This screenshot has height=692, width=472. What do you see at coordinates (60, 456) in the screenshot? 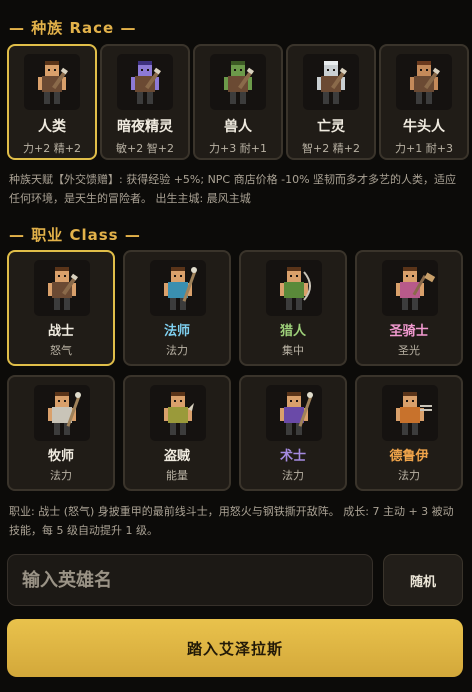
I see `class-name: 牧师` at bounding box center [60, 456].